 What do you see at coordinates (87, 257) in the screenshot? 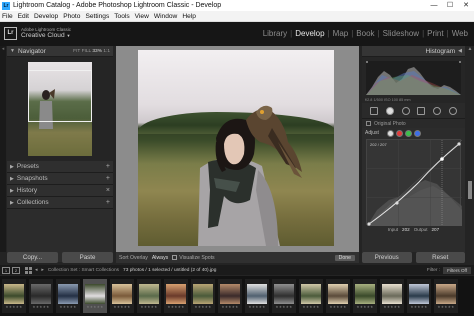
I see `paste-button: Paste` at bounding box center [87, 257].